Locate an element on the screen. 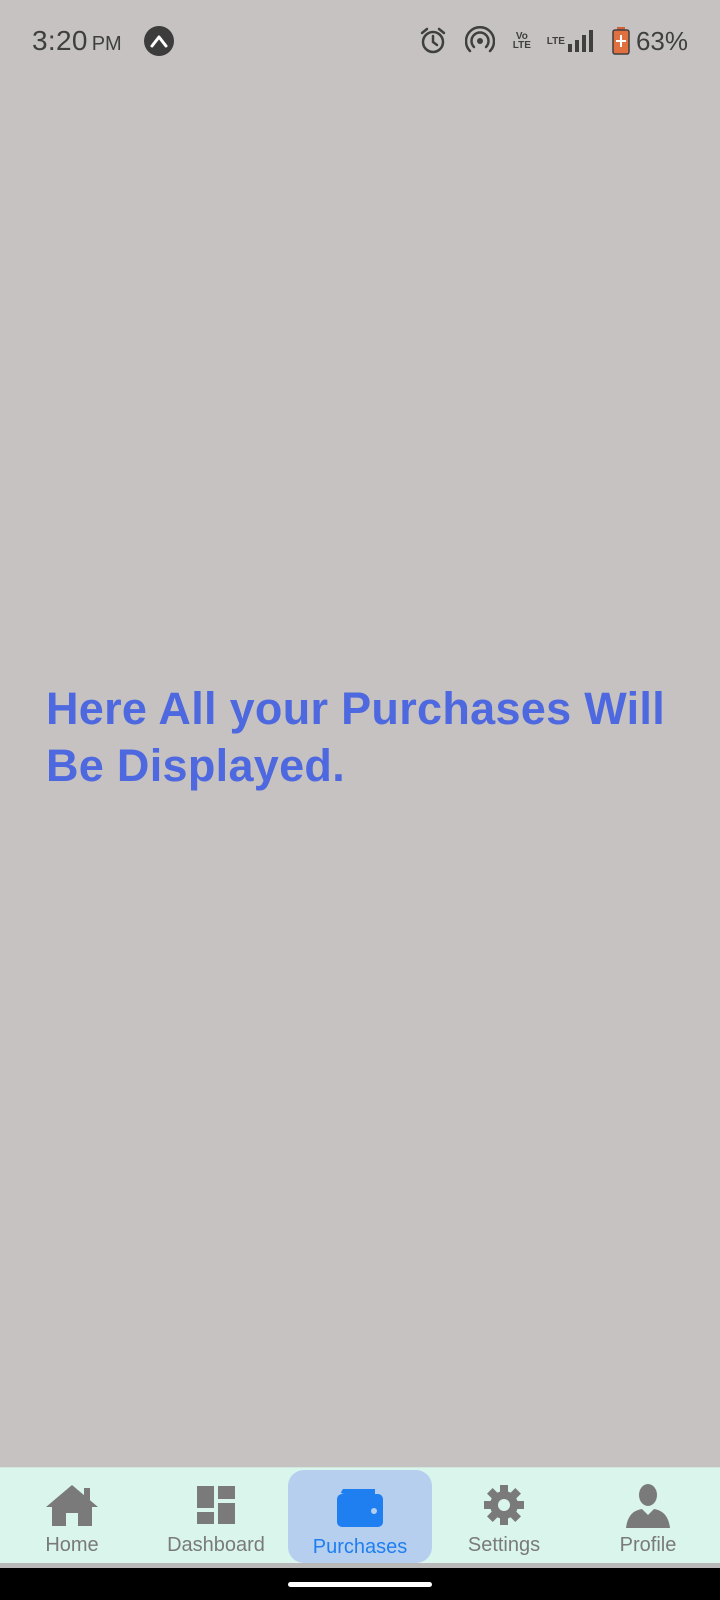 This screenshot has width=720, height=1600. nav-item-home: Home is located at coordinates (72, 1515).